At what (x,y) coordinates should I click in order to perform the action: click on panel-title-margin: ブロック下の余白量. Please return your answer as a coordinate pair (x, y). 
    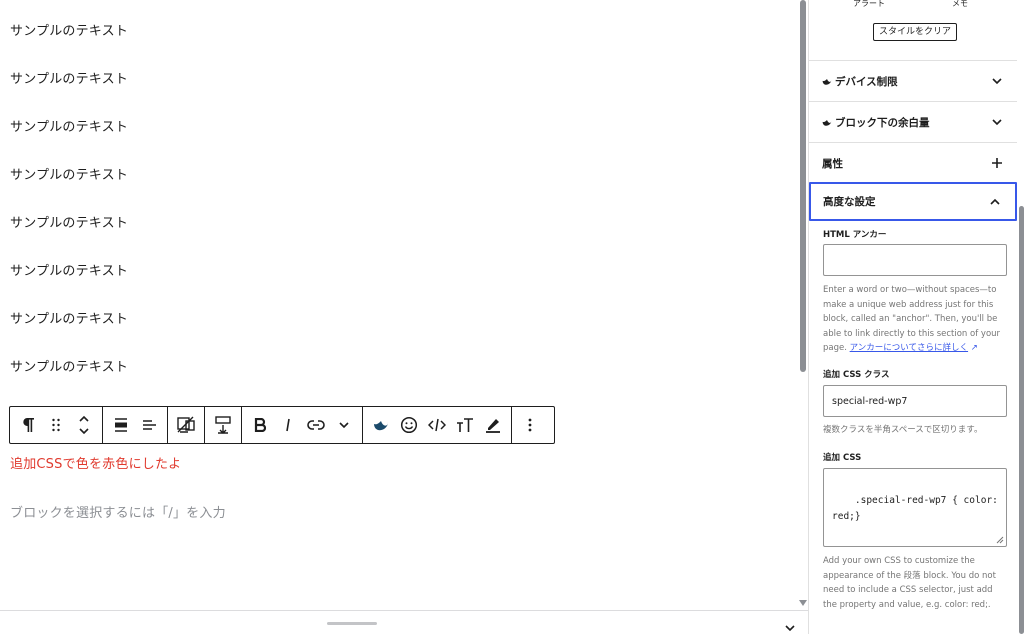
    Looking at the image, I should click on (876, 122).